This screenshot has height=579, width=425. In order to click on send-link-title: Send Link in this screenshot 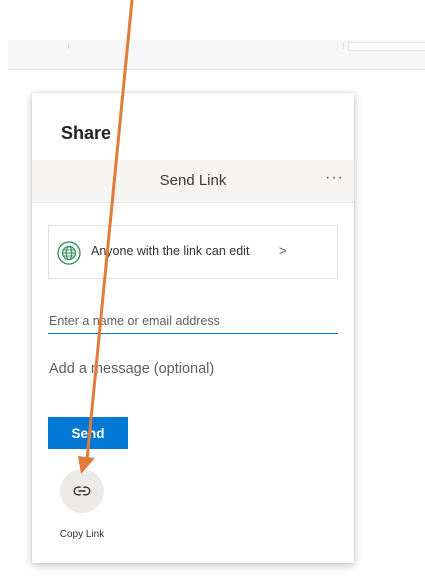, I will do `click(193, 180)`.